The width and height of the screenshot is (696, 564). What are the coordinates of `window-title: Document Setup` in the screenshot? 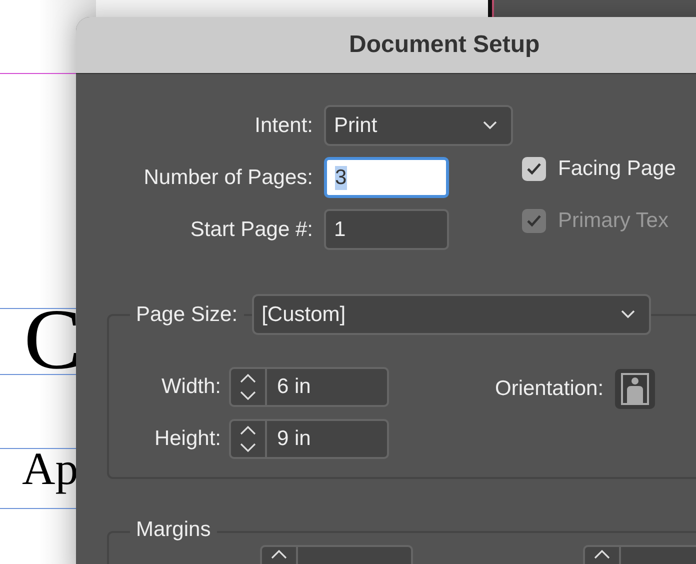 It's located at (444, 45).